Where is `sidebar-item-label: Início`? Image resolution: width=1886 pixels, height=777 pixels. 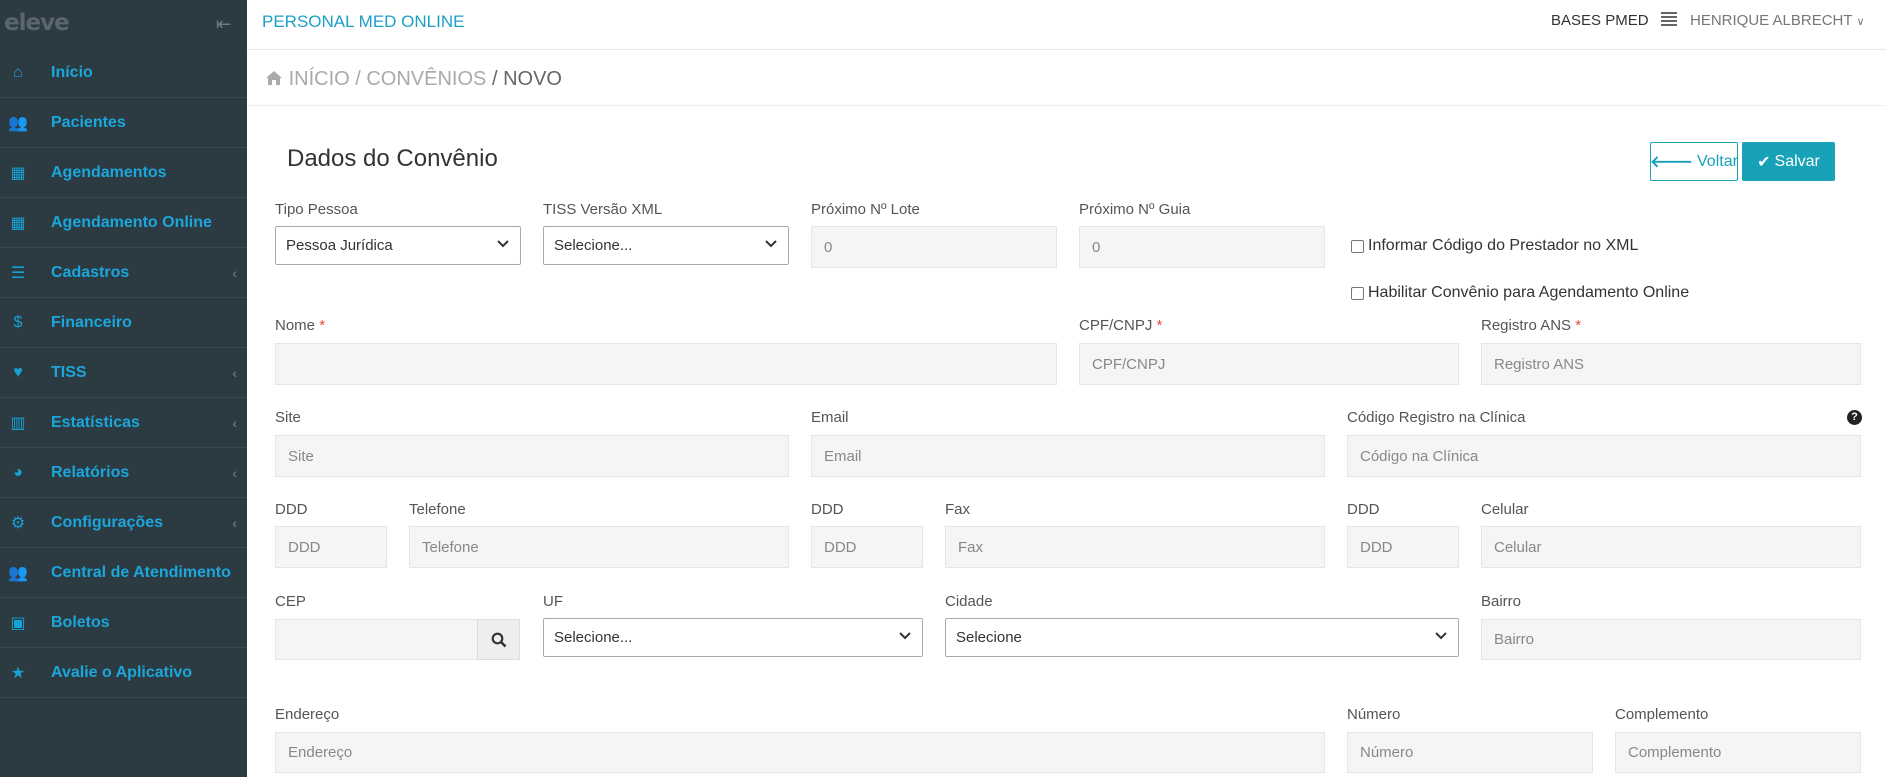
sidebar-item-label: Início is located at coordinates (72, 72).